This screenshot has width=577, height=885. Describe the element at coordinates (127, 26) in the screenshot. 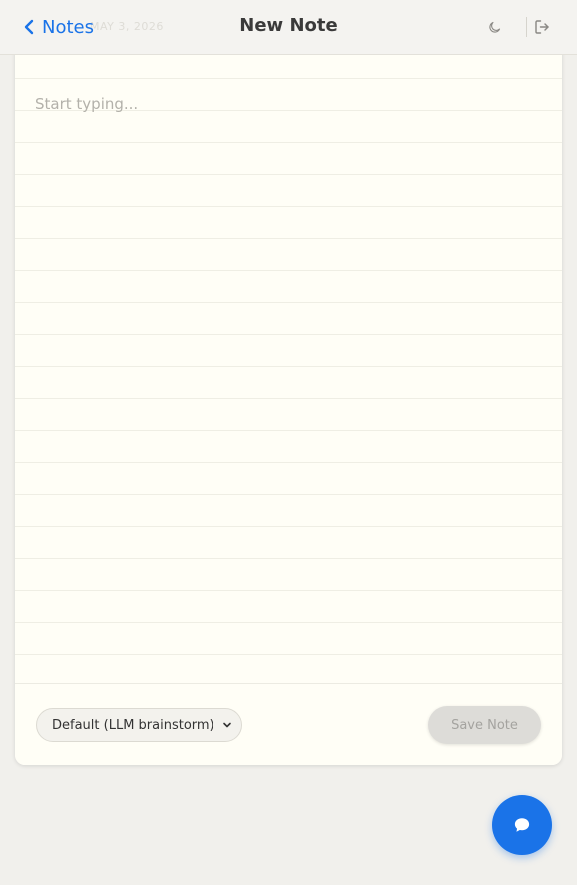

I see `note-date: MAY 3, 2026` at that location.